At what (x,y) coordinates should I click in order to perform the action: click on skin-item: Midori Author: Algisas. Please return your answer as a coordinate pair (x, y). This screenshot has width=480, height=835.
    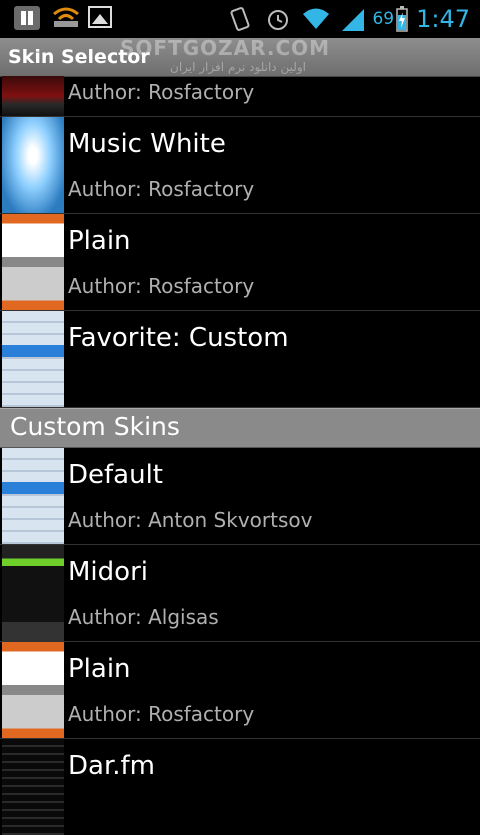
    Looking at the image, I should click on (240, 593).